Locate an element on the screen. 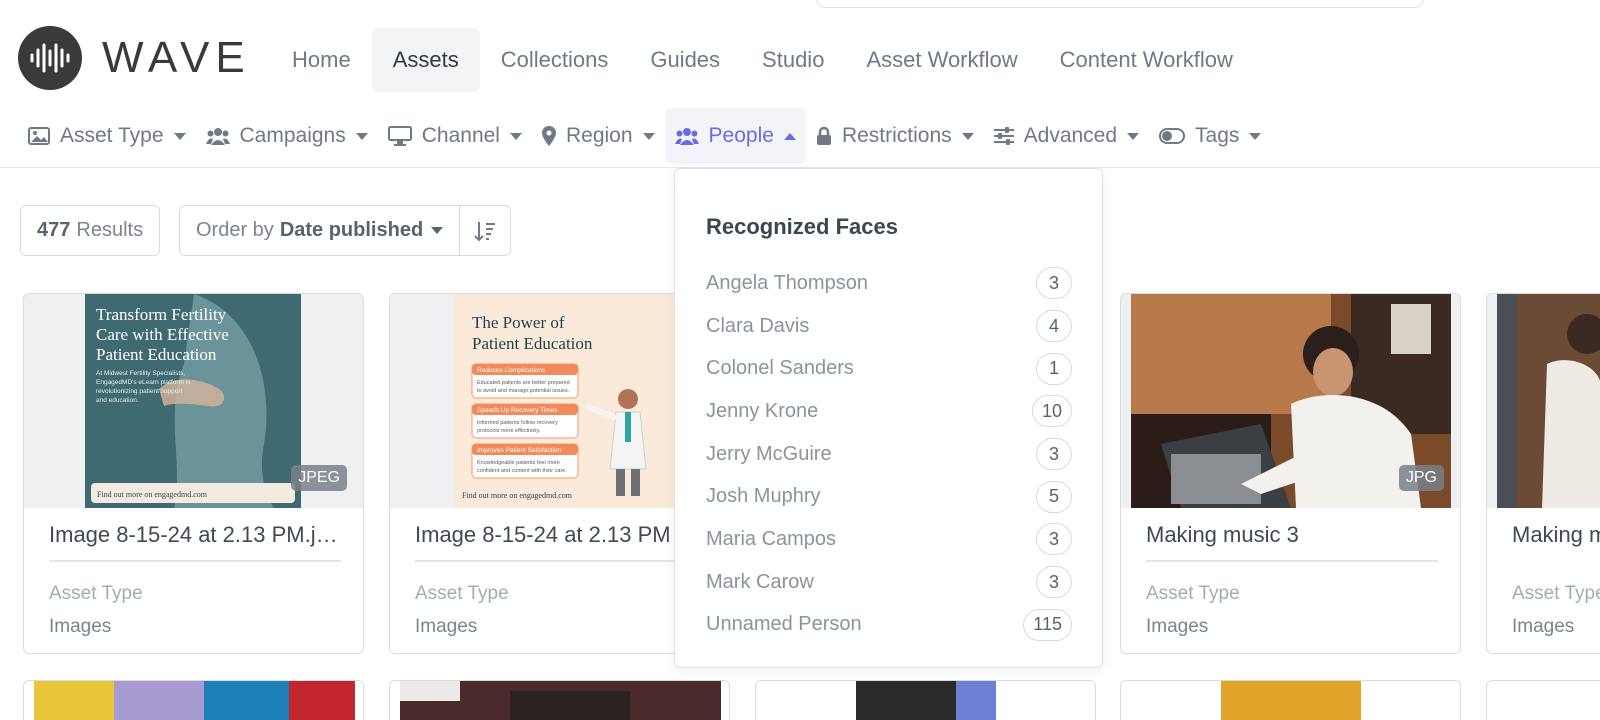 This screenshot has width=1600, height=720. thumb-box-line: Informed patients follow recovery is located at coordinates (517, 423).